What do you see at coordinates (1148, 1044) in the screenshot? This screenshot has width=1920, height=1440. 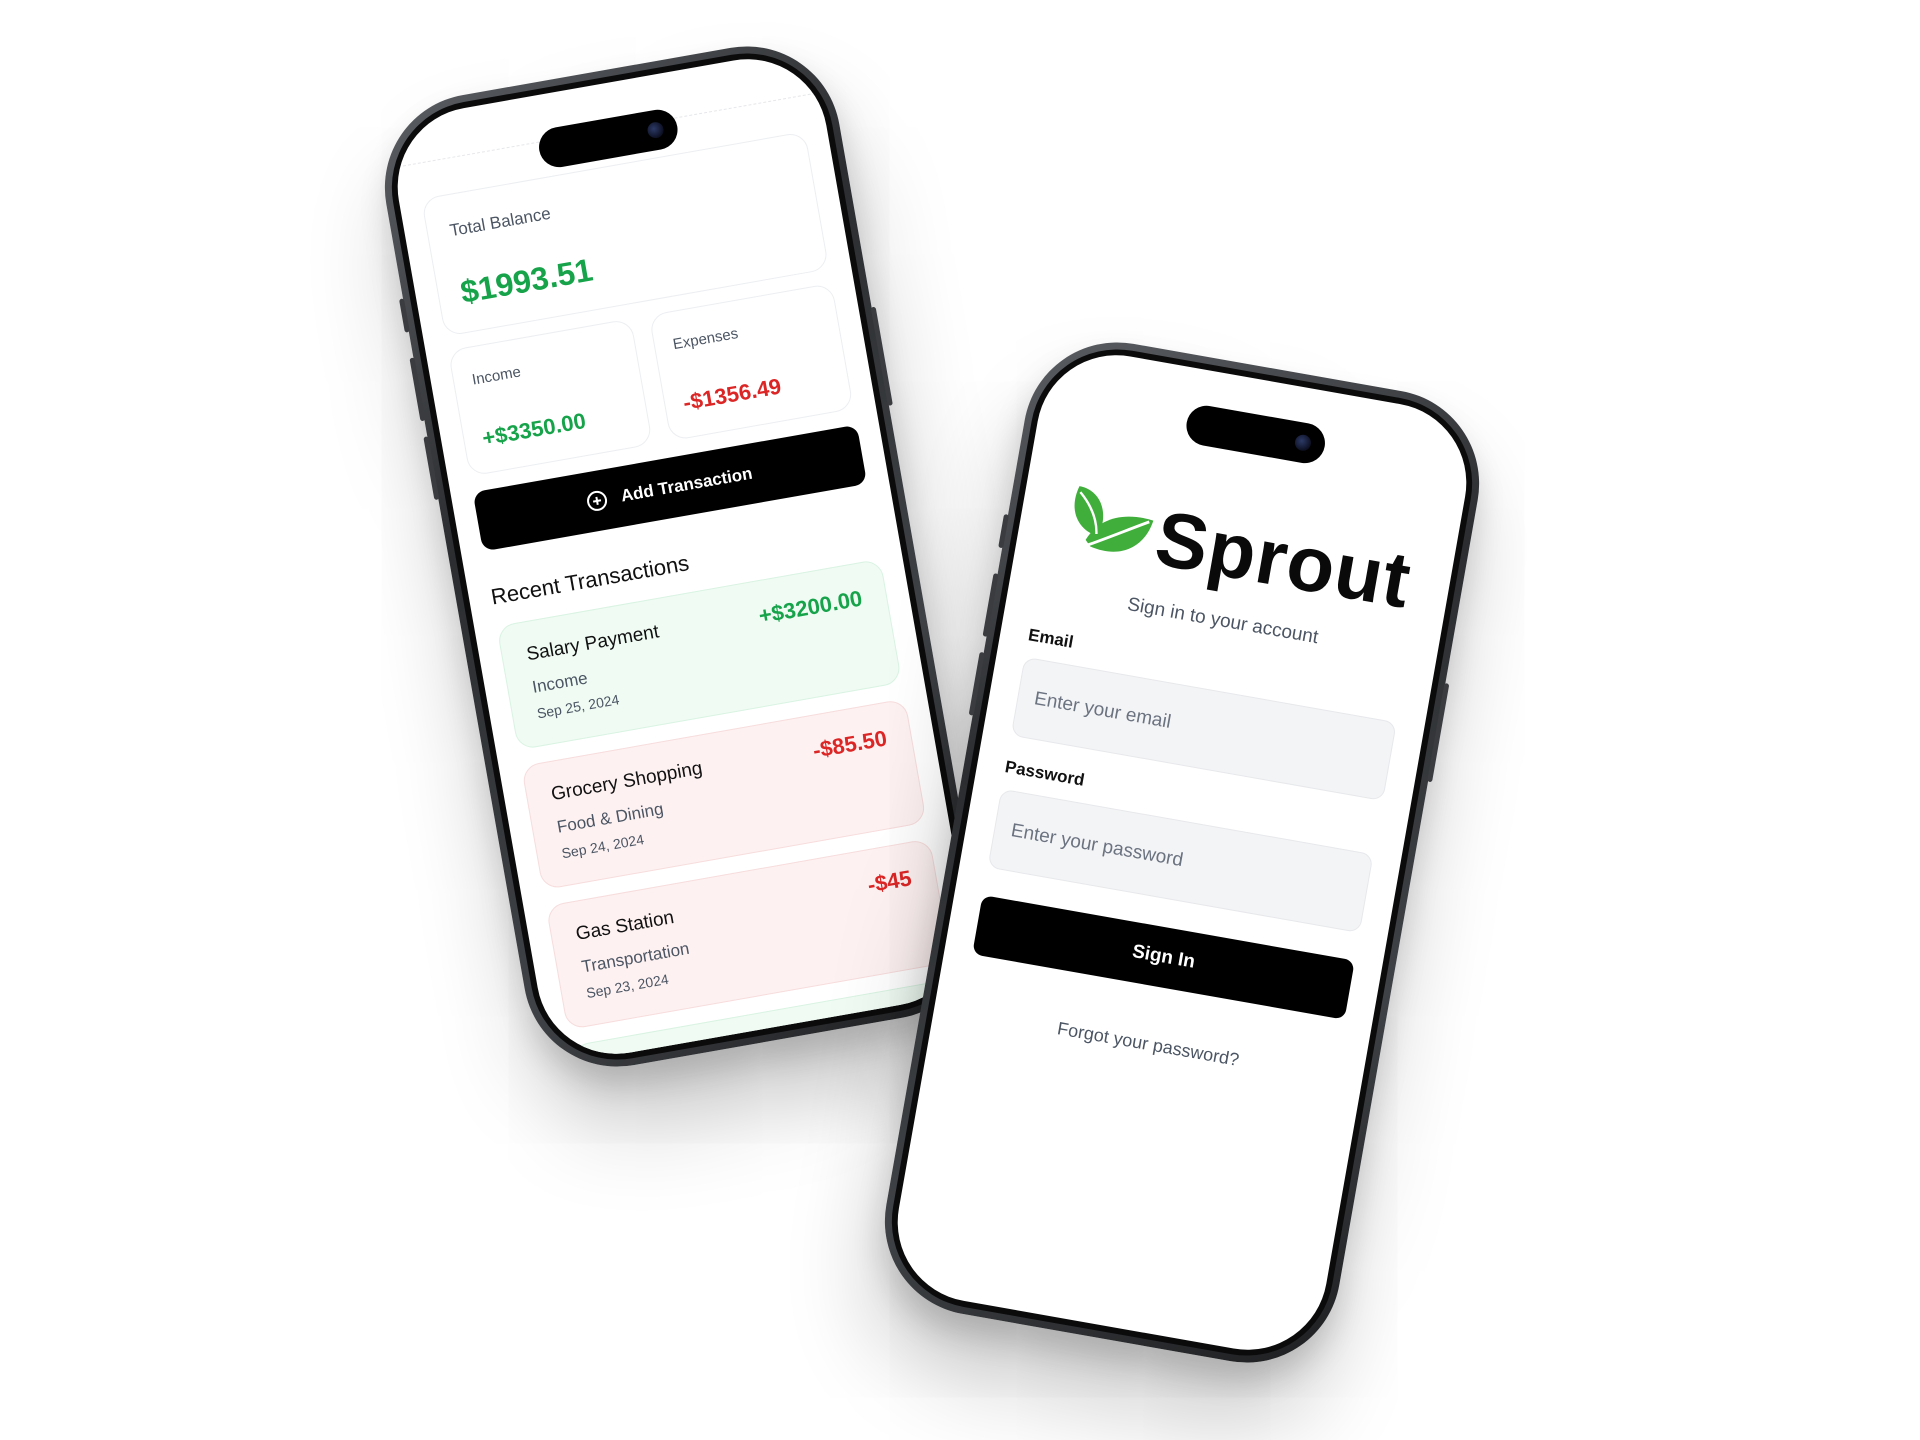 I see `forgot-password-link: Forgot your password?` at bounding box center [1148, 1044].